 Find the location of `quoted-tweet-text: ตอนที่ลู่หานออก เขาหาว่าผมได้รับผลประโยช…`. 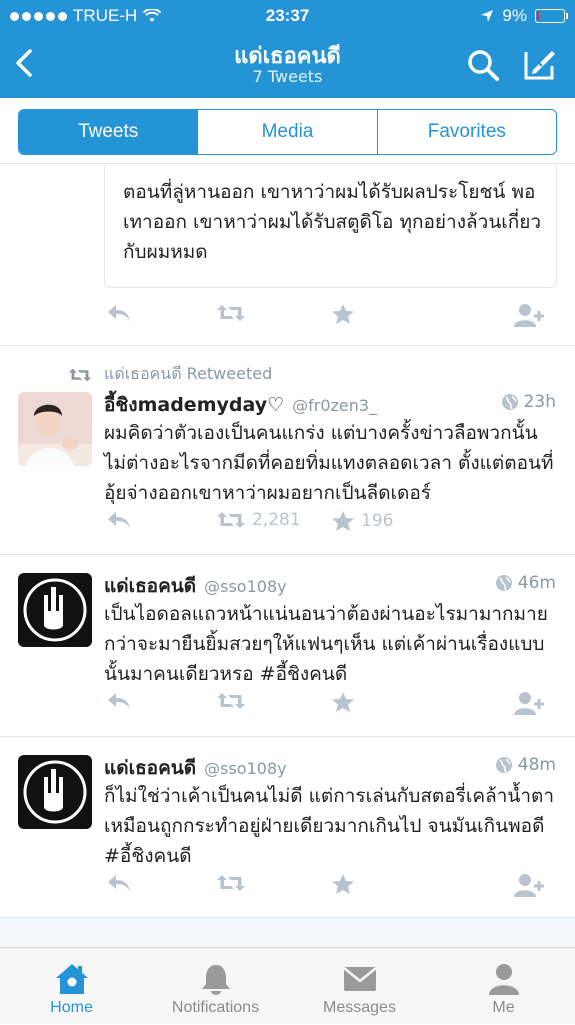

quoted-tweet-text: ตอนที่ลู่หานออก เขาหาว่าผมได้รับผลประโยช… is located at coordinates (332, 222).